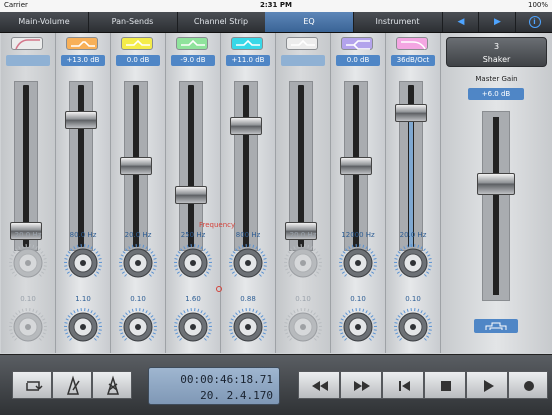 The width and height of the screenshot is (552, 415). I want to click on fast-forward-button, so click(361, 385).